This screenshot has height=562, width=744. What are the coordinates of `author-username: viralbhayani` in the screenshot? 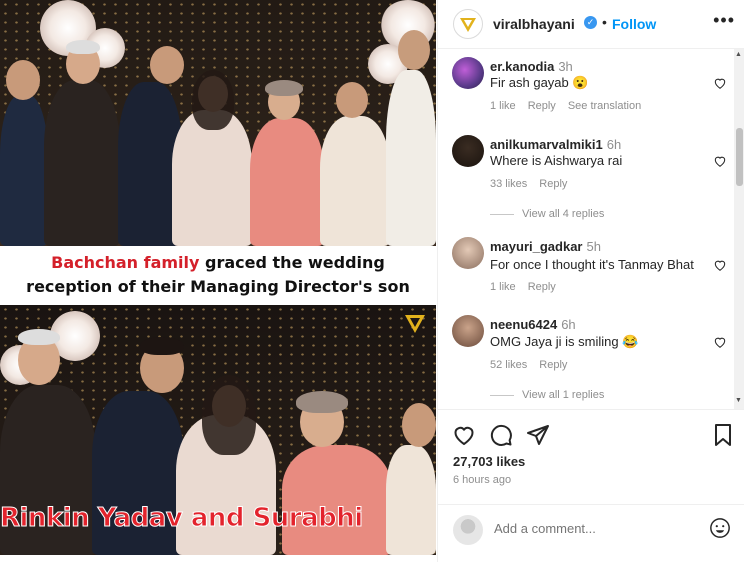 It's located at (534, 24).